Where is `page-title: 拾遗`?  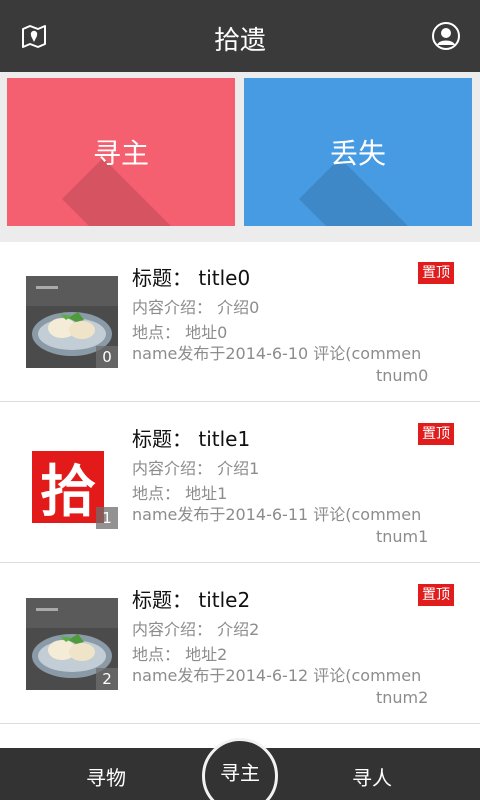
page-title: 拾遗 is located at coordinates (239, 41).